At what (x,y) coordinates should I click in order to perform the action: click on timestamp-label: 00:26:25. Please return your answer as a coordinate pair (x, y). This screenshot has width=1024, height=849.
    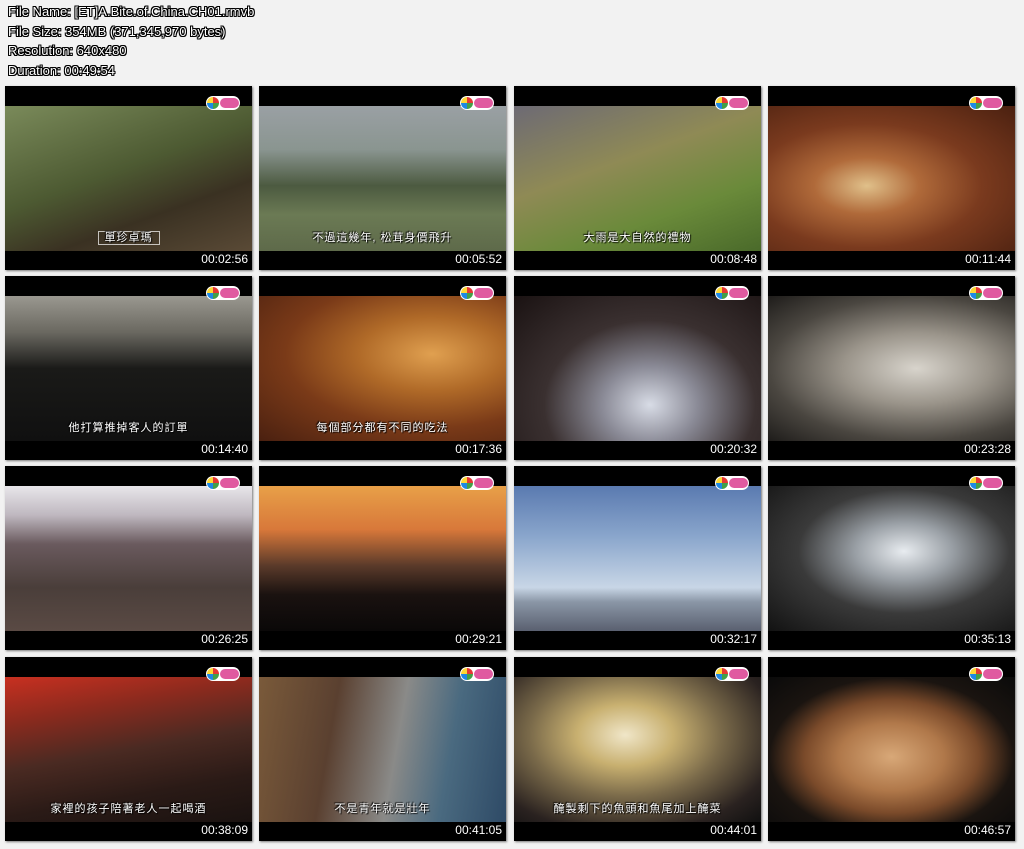
    Looking at the image, I should click on (224, 639).